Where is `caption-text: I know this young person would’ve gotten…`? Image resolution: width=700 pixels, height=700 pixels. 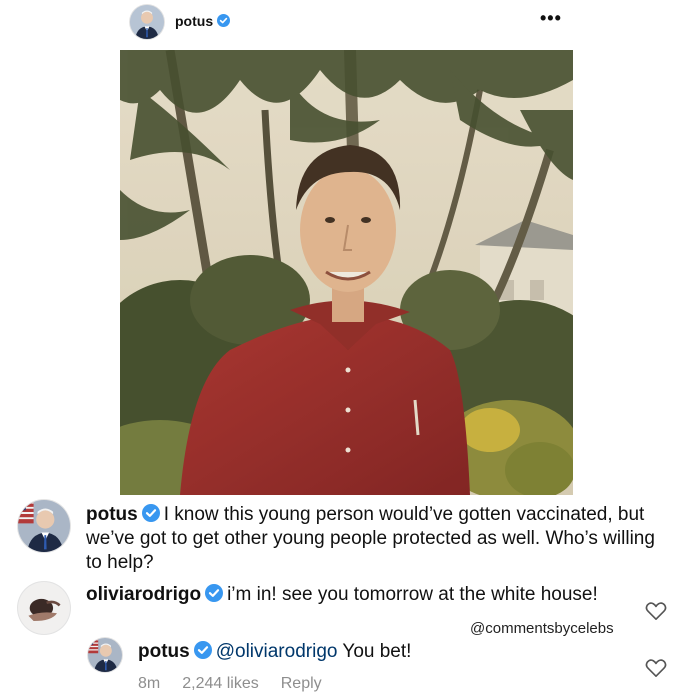 caption-text: I know this young person would’ve gotten… is located at coordinates (370, 538).